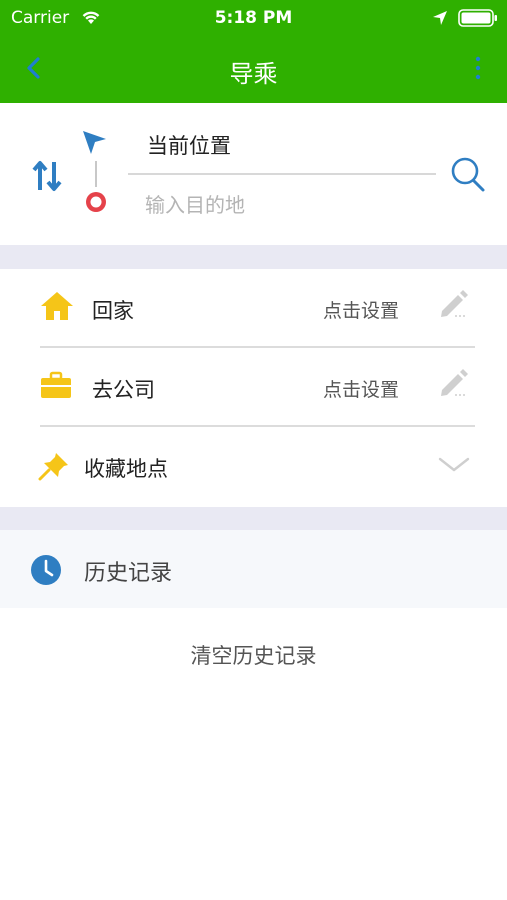  What do you see at coordinates (54, 468) in the screenshot?
I see `pin-icon` at bounding box center [54, 468].